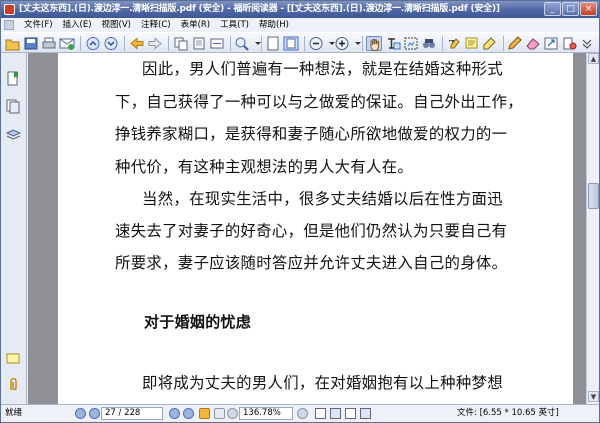 This screenshot has height=423, width=600. What do you see at coordinates (196, 25) in the screenshot?
I see `menu-form: 表单(R)` at bounding box center [196, 25].